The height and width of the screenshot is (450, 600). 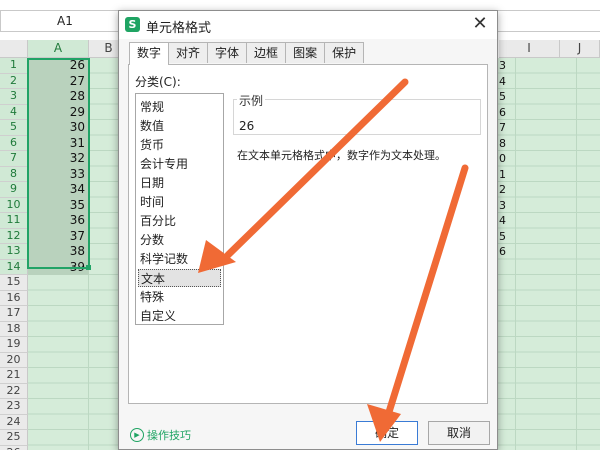 I want to click on row-header: 9, so click(x=14, y=190).